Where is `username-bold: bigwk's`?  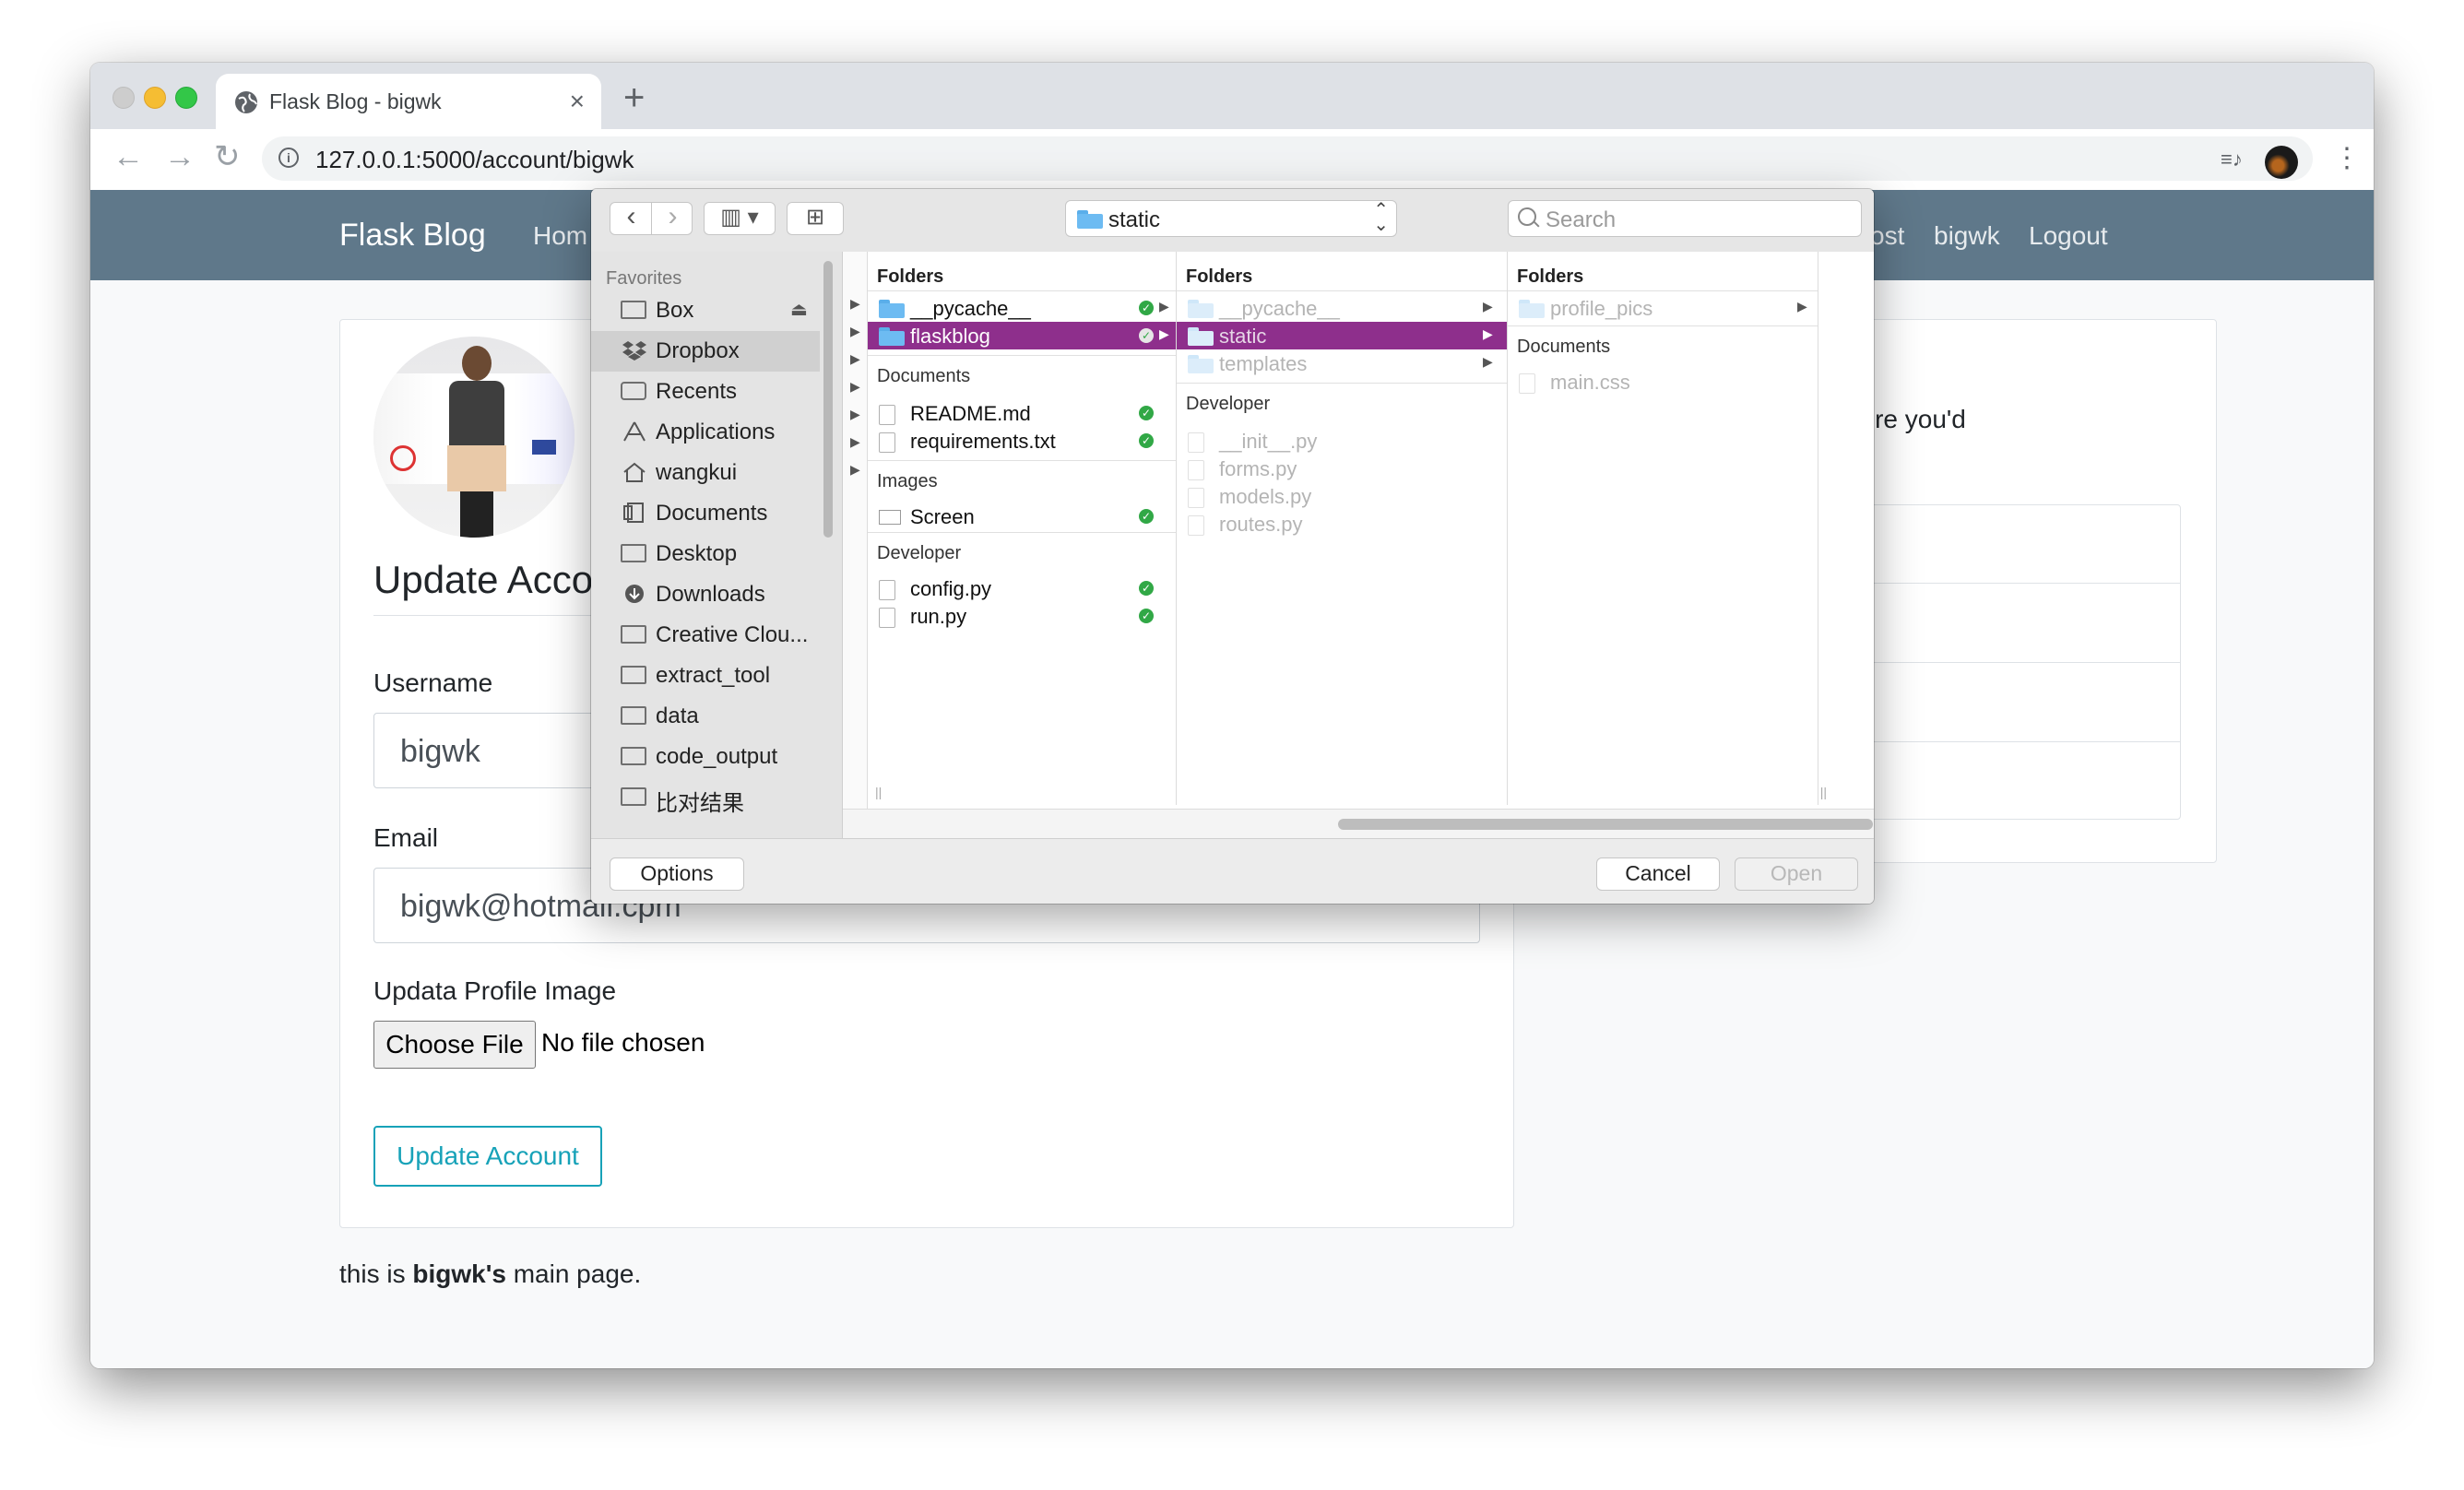 username-bold: bigwk's is located at coordinates (459, 1274).